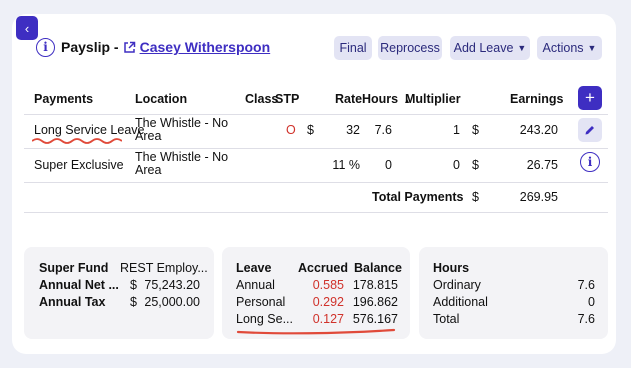 Image resolution: width=631 pixels, height=368 pixels. What do you see at coordinates (483, 48) in the screenshot?
I see `add-leave-label: Add Leave` at bounding box center [483, 48].